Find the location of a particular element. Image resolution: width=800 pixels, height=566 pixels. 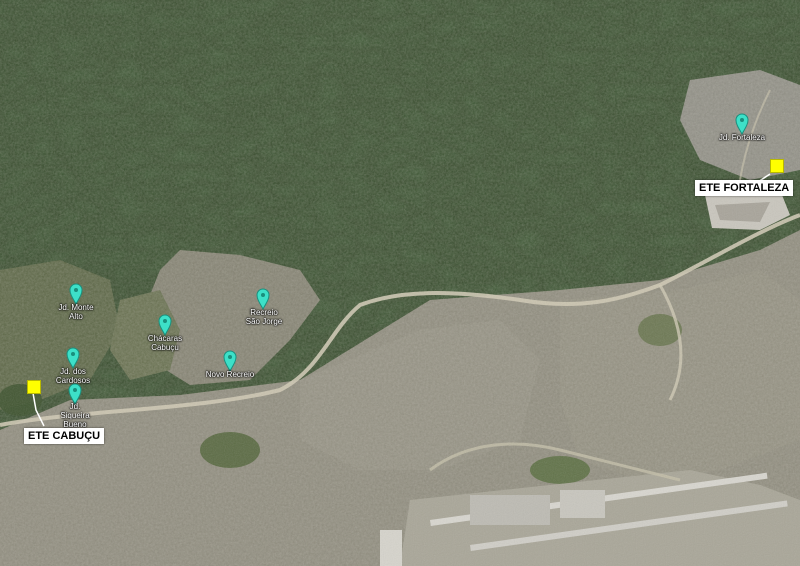

ete-fortaleza-label: ETE FORTALEZA is located at coordinates (744, 188).